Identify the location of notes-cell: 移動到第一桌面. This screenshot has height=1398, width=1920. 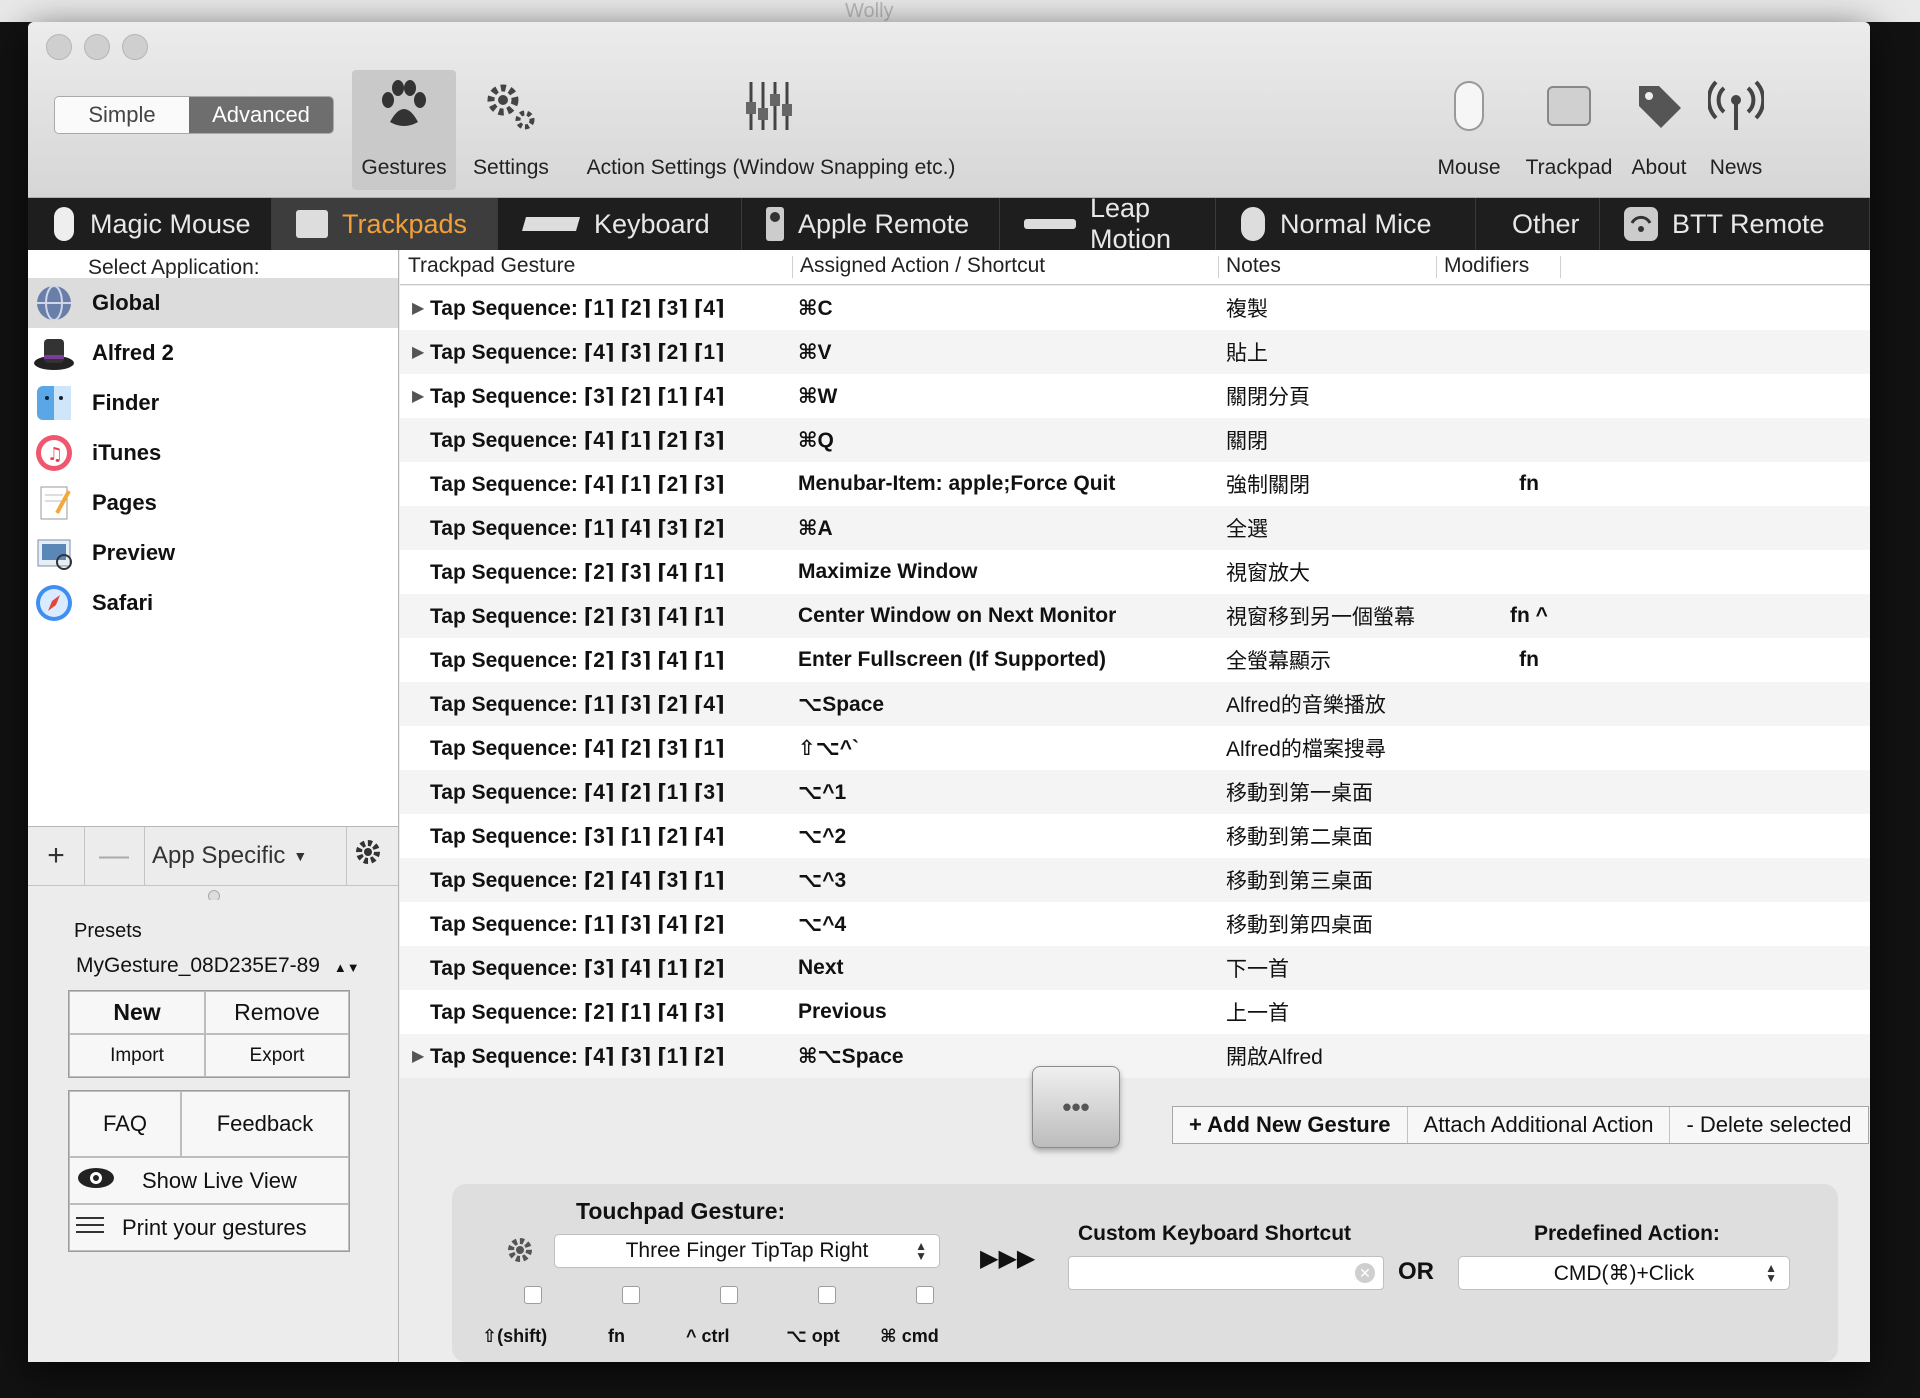
(1299, 793).